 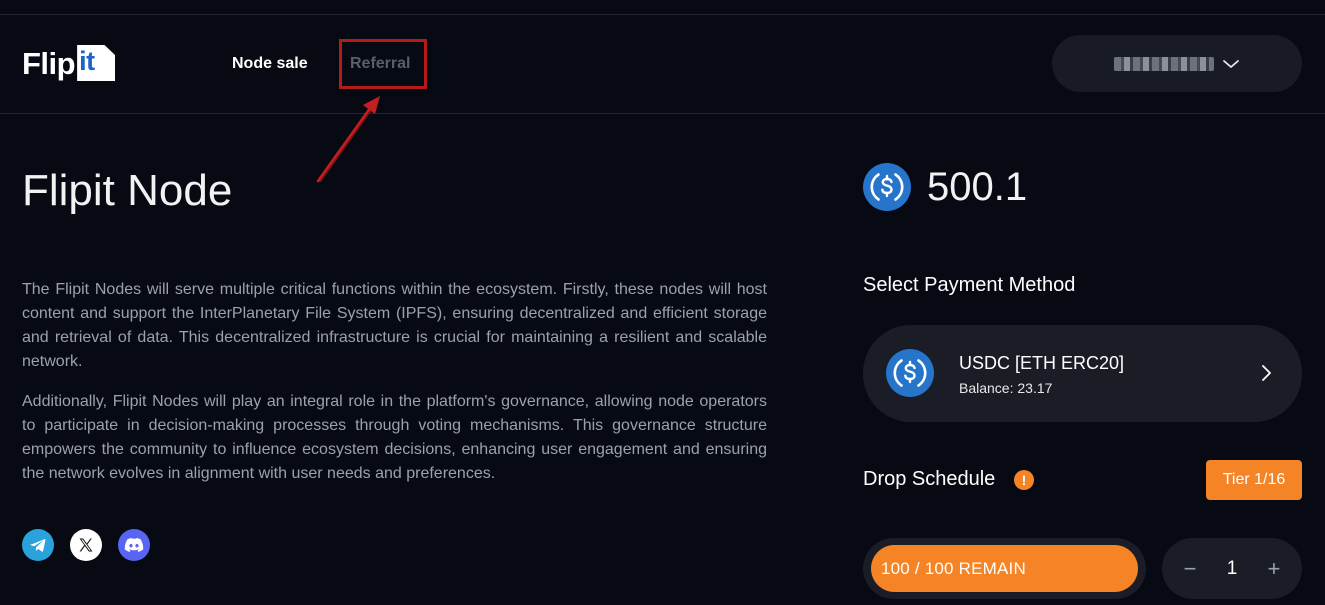 What do you see at coordinates (1190, 568) in the screenshot?
I see `decrement-button: −` at bounding box center [1190, 568].